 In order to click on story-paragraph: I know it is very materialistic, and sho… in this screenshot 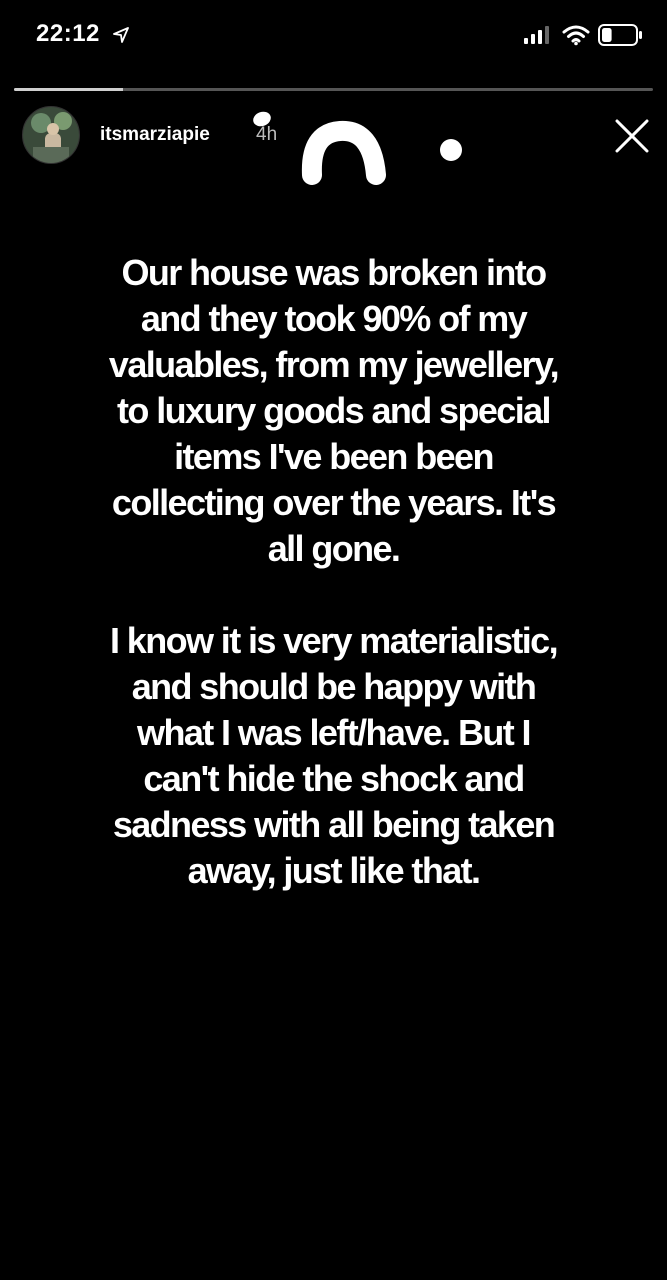, I will do `click(334, 755)`.